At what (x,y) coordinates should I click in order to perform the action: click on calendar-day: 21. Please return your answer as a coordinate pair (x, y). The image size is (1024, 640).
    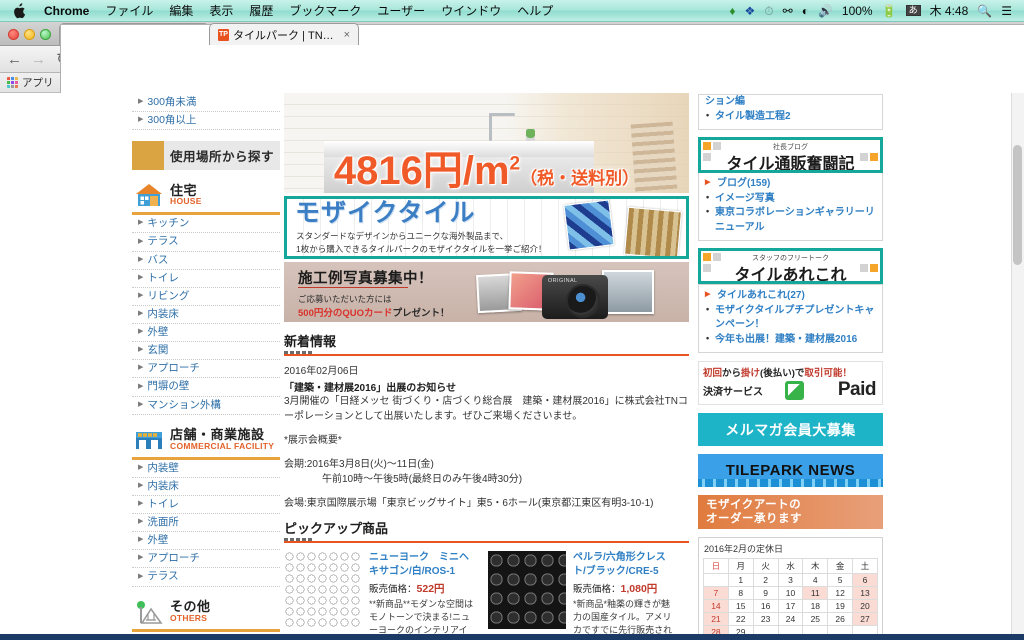
    Looking at the image, I should click on (716, 619).